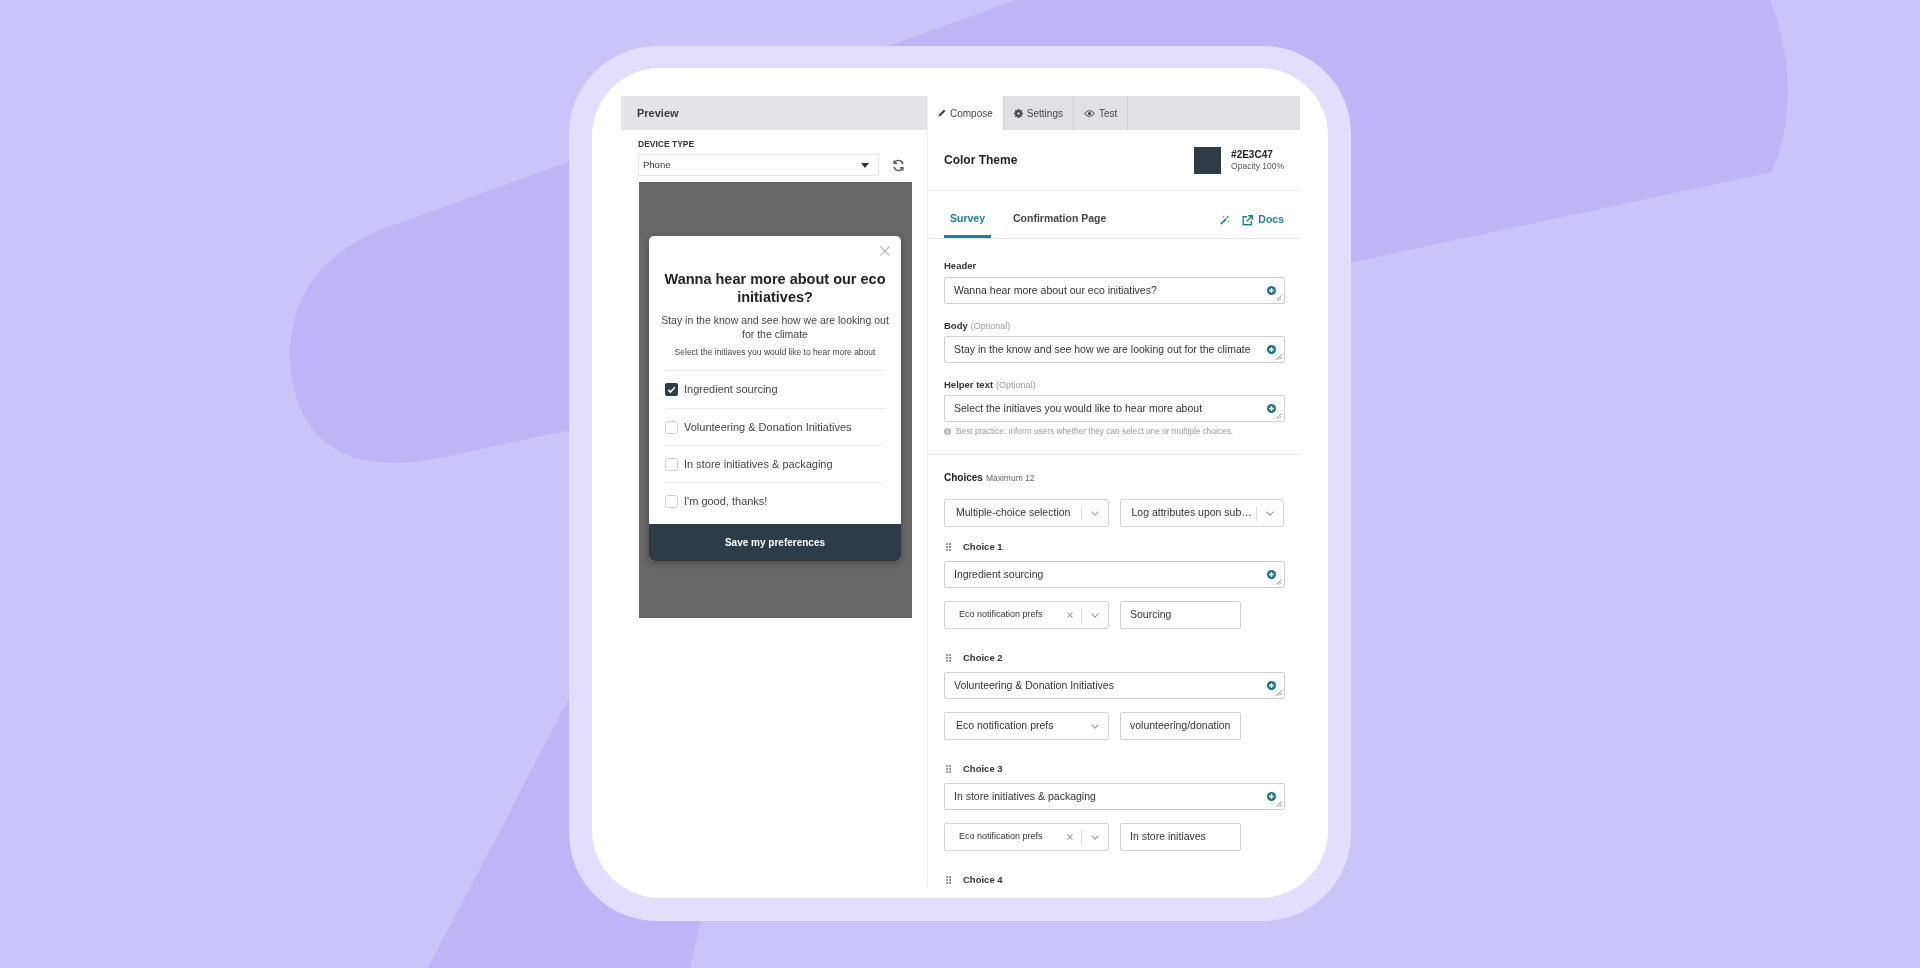 The height and width of the screenshot is (968, 1920). I want to click on choice-label: Choice 1, so click(983, 547).